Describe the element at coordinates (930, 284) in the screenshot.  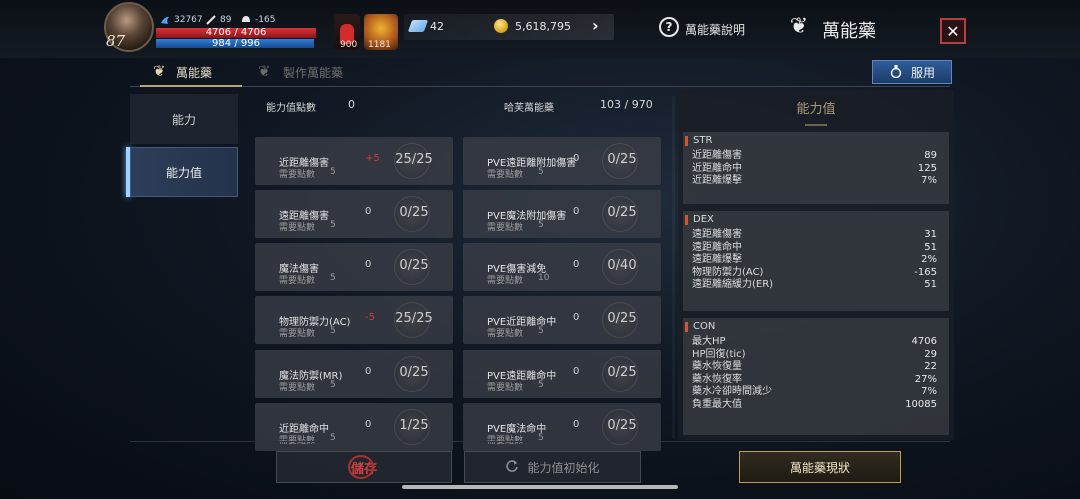
I see `stat-row-value: 51` at that location.